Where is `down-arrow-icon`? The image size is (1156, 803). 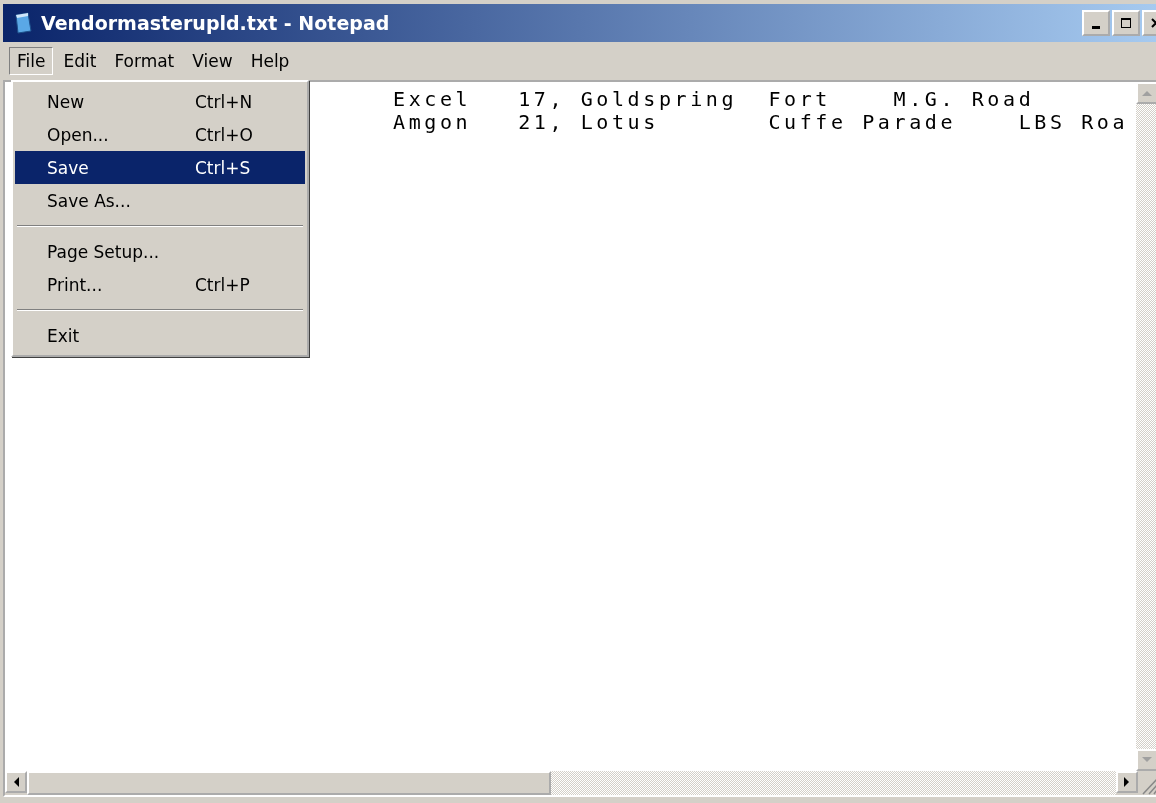 down-arrow-icon is located at coordinates (1147, 760).